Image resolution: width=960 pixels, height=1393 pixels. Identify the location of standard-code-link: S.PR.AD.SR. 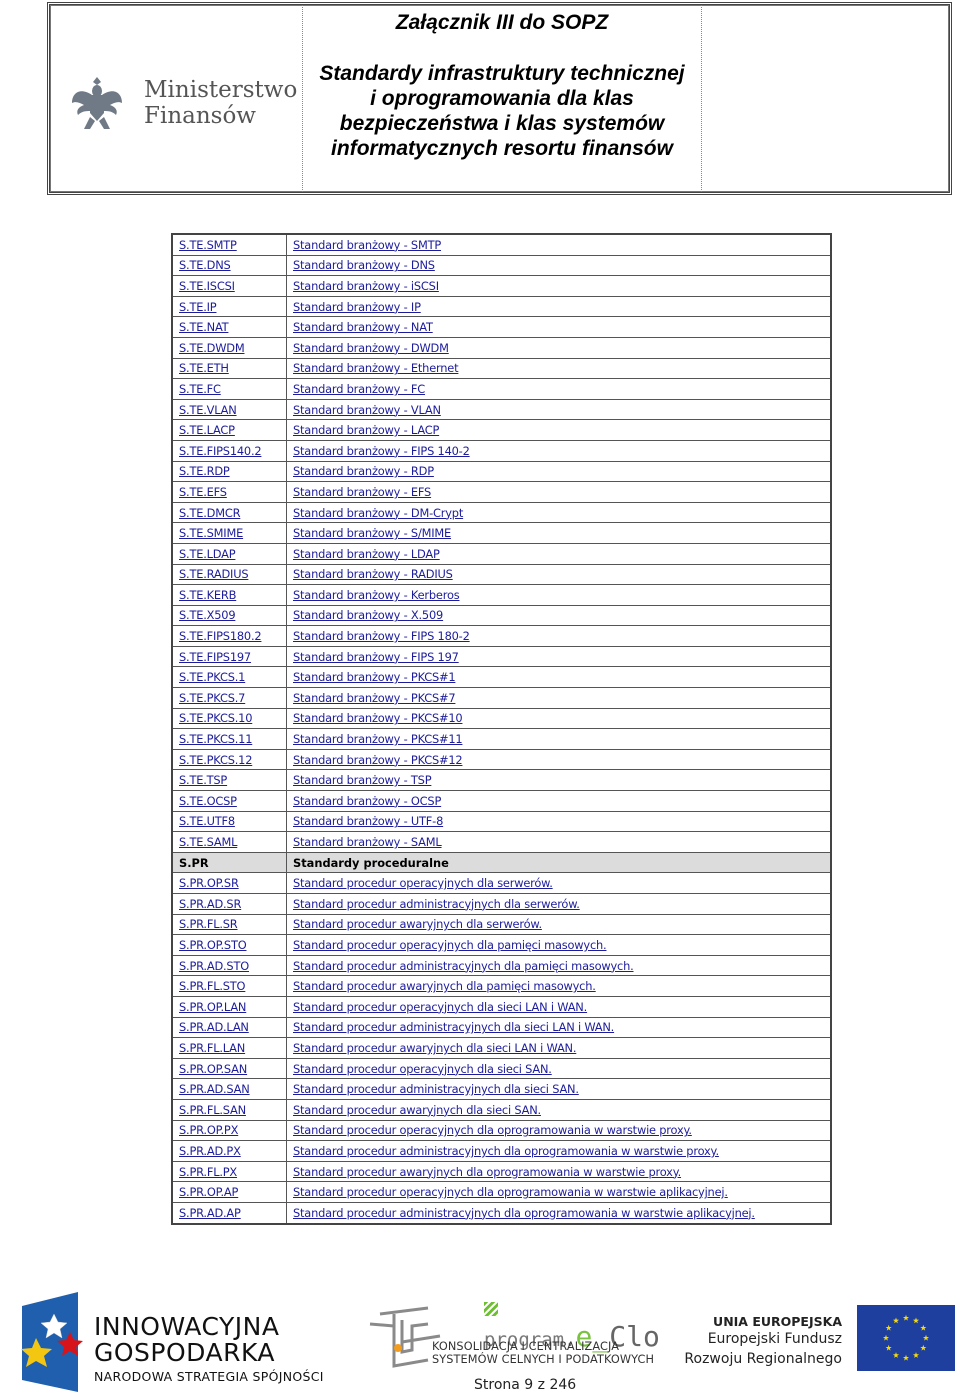
(210, 904).